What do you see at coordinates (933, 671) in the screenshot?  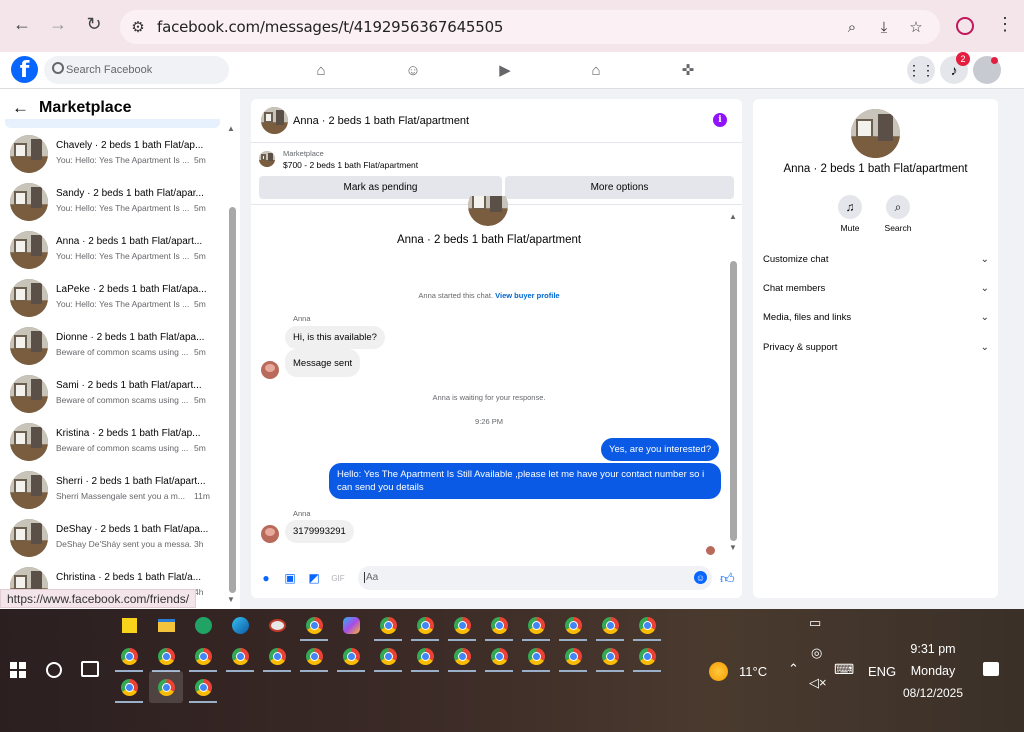 I see `clock-day: Monday` at bounding box center [933, 671].